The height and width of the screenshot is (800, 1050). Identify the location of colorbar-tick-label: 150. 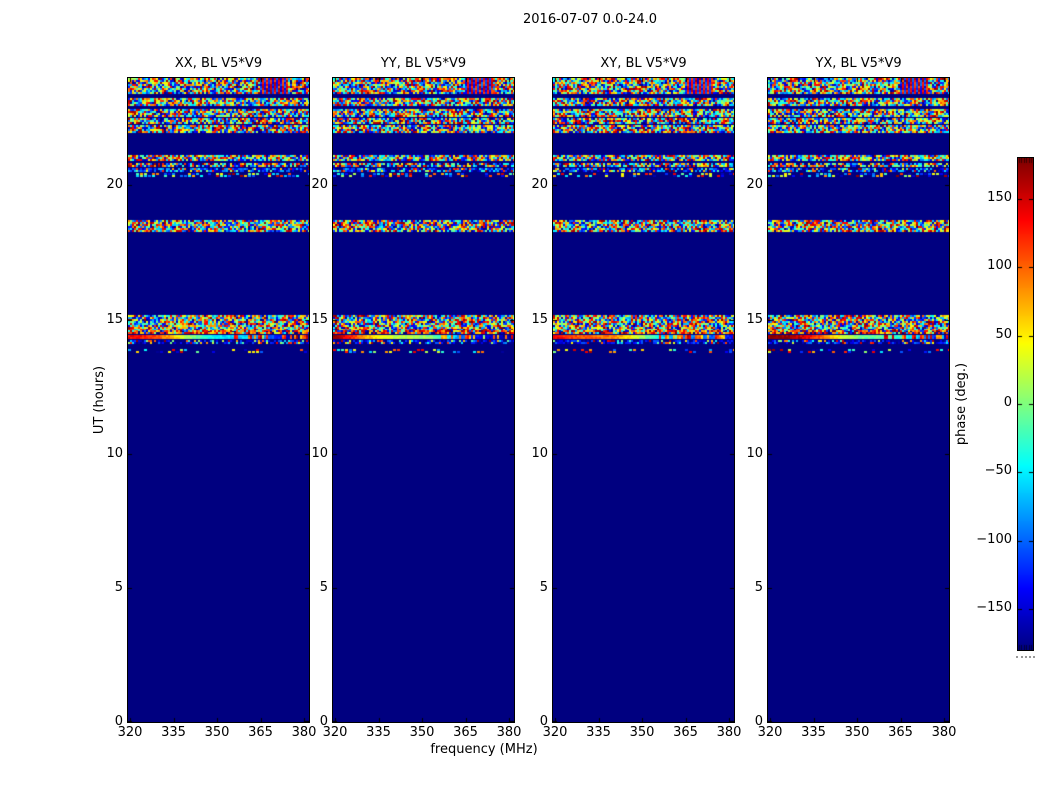
(999, 197).